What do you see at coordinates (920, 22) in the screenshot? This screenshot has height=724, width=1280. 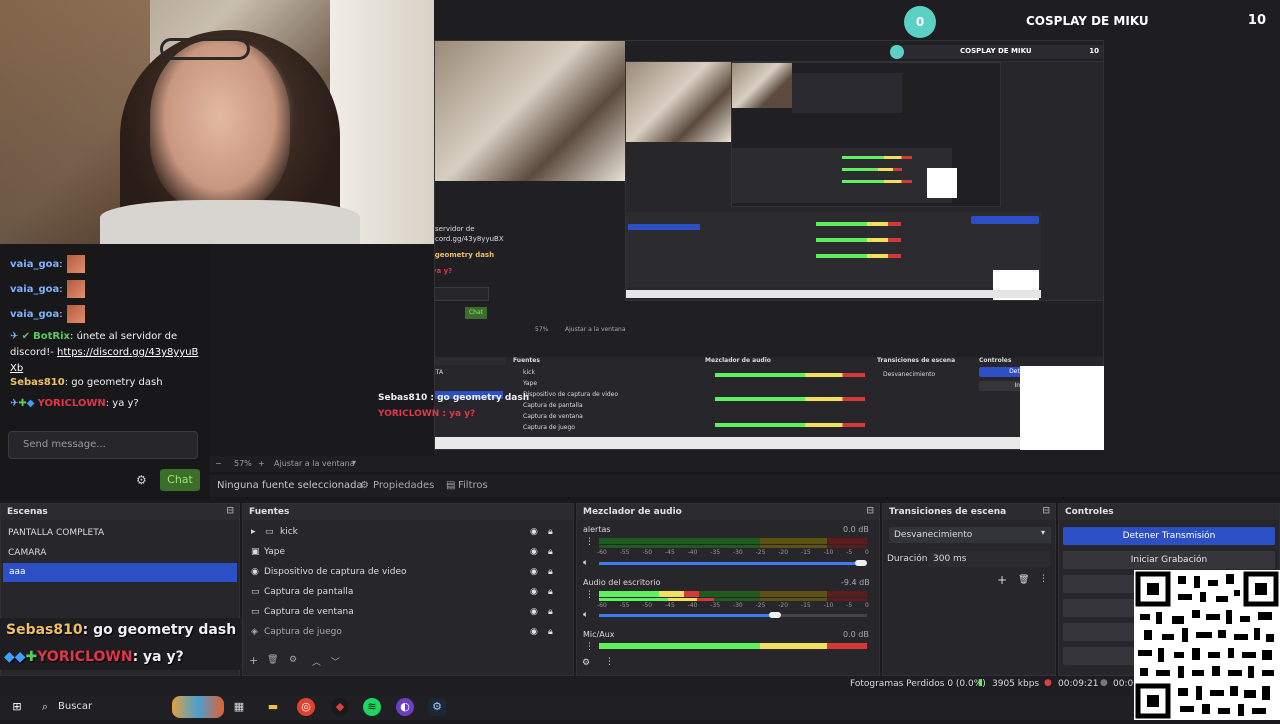 I see `goal-progress: 0` at bounding box center [920, 22].